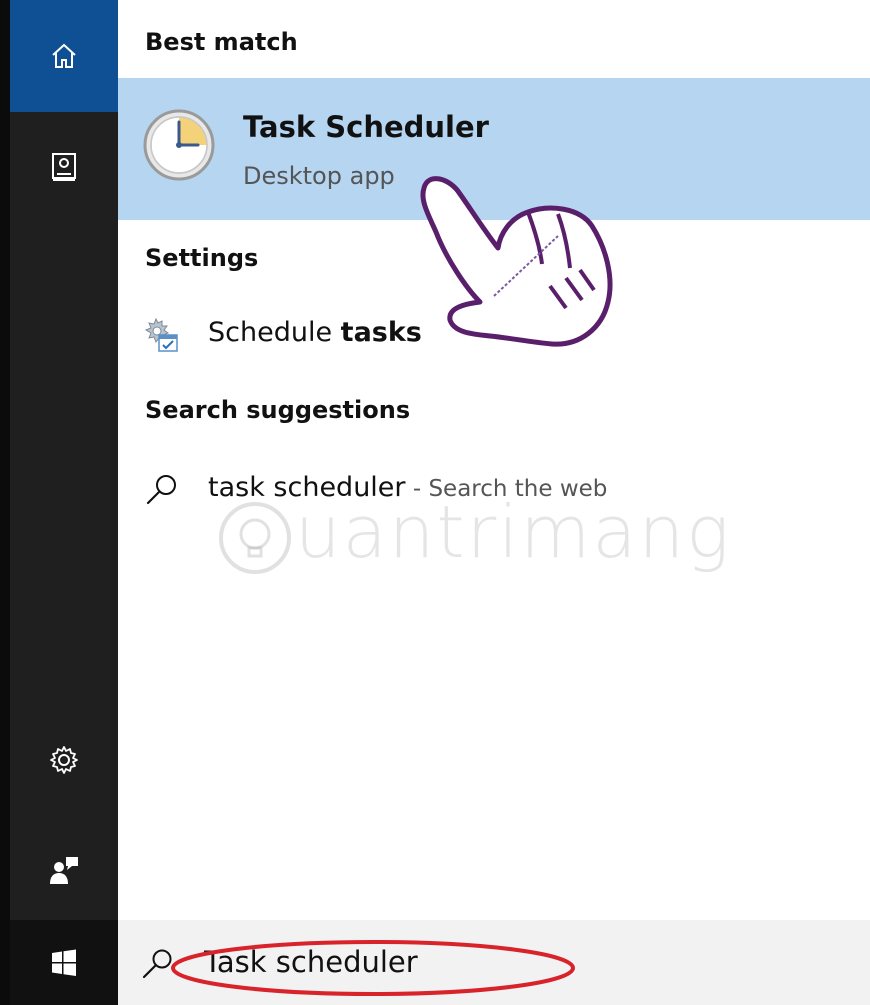 The height and width of the screenshot is (1005, 870). I want to click on settings-result-schedule-tasks: Schedule tasks, so click(494, 333).